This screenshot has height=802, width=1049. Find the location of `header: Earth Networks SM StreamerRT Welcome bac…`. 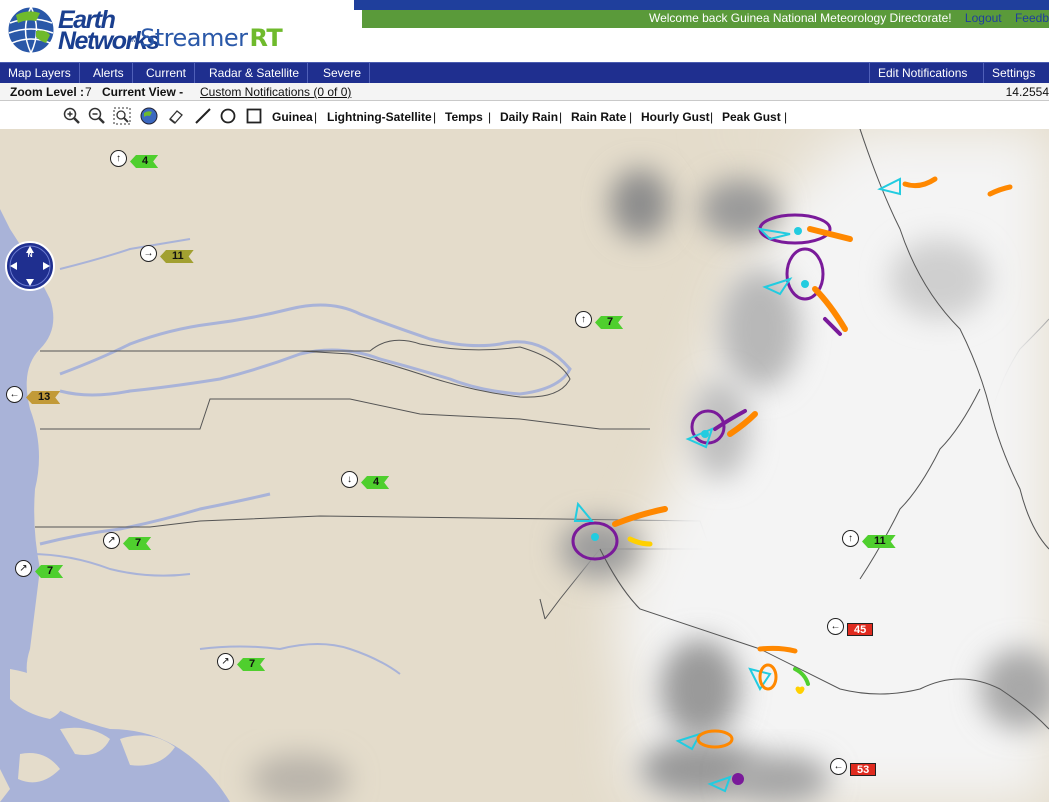

header: Earth Networks SM StreamerRT Welcome bac… is located at coordinates (524, 31).